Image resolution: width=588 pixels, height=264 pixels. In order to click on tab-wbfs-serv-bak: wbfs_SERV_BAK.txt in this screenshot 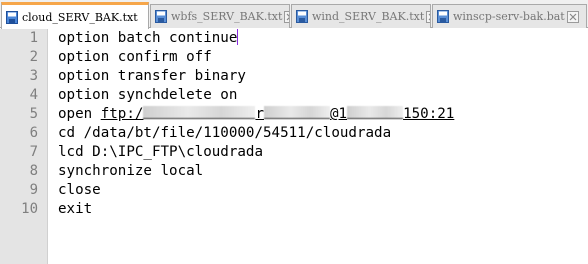, I will do `click(220, 16)`.